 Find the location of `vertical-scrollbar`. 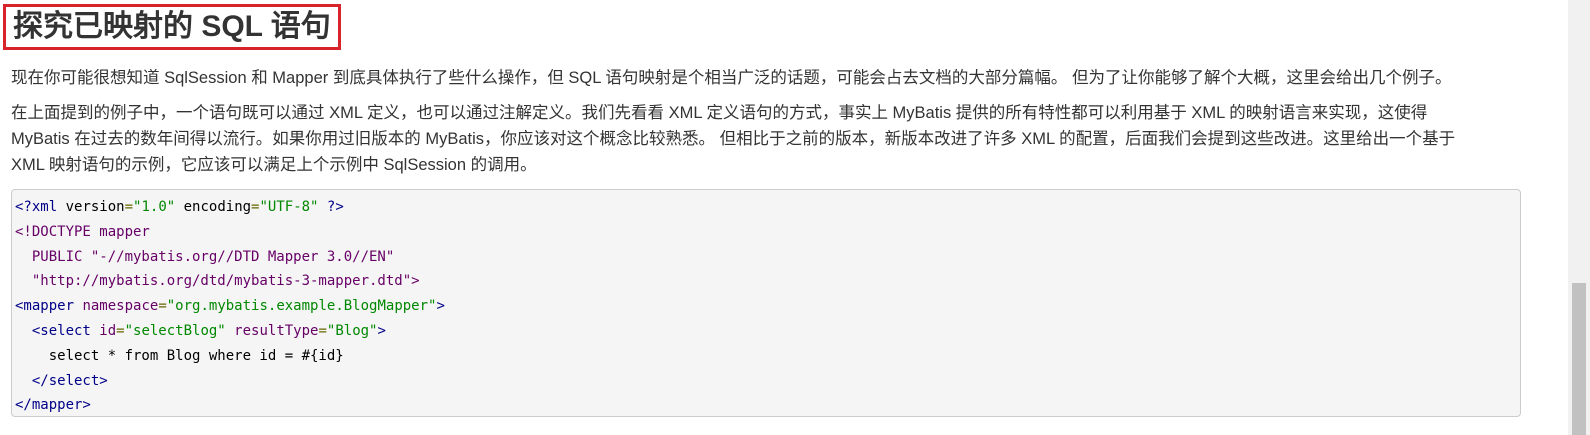

vertical-scrollbar is located at coordinates (1579, 217).